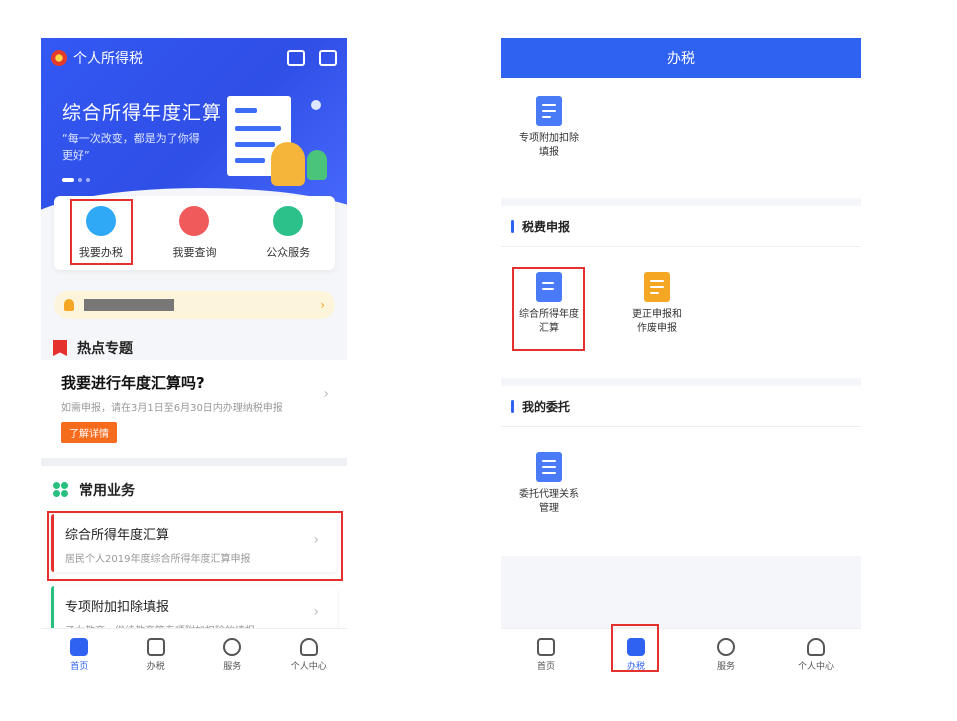 The height and width of the screenshot is (721, 957). I want to click on section-title: 常用业务, so click(107, 491).